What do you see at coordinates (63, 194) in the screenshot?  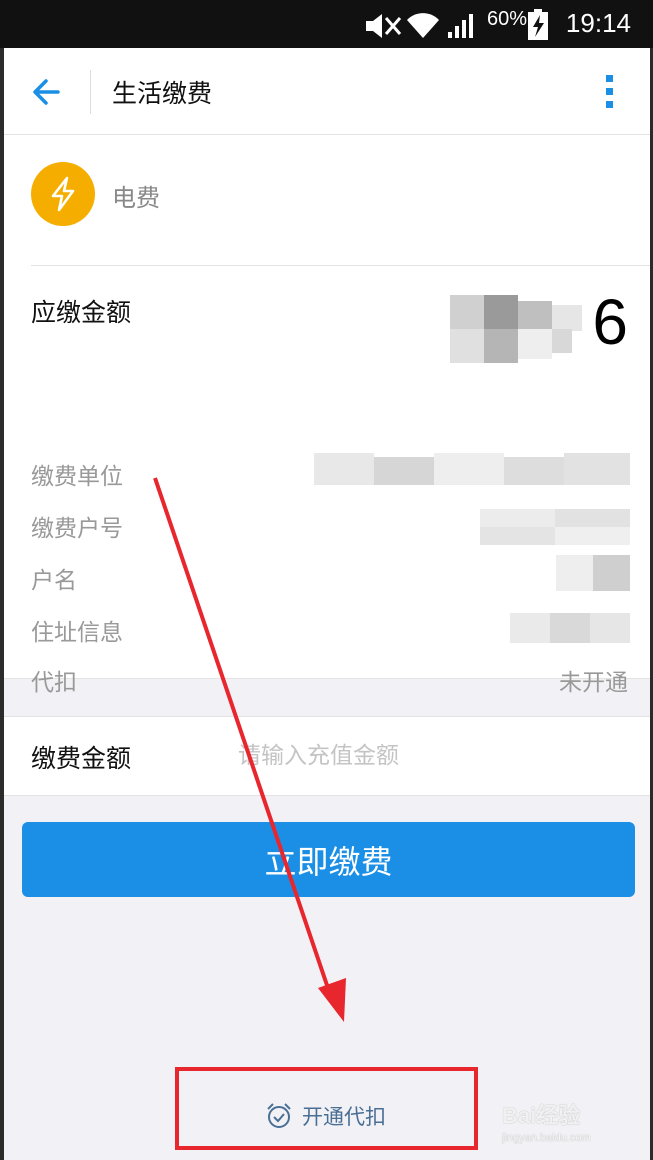 I see `electricity-icon` at bounding box center [63, 194].